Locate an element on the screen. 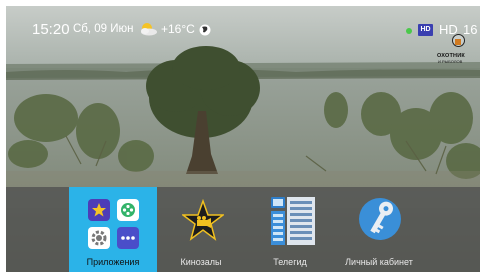 The width and height of the screenshot is (486, 276). movie-star-icon is located at coordinates (203, 220).